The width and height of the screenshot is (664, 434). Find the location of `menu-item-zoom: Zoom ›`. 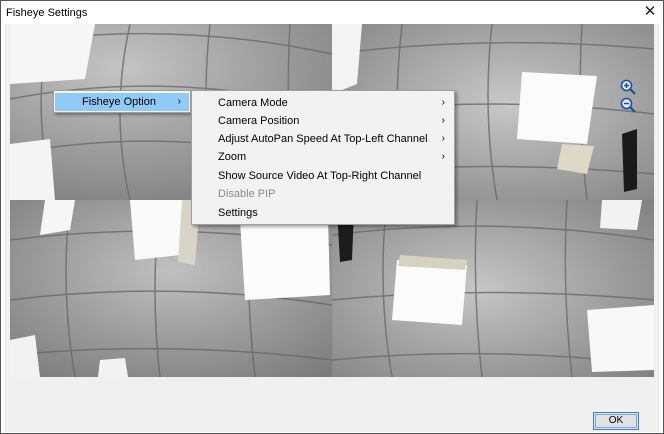

menu-item-zoom: Zoom › is located at coordinates (323, 157).